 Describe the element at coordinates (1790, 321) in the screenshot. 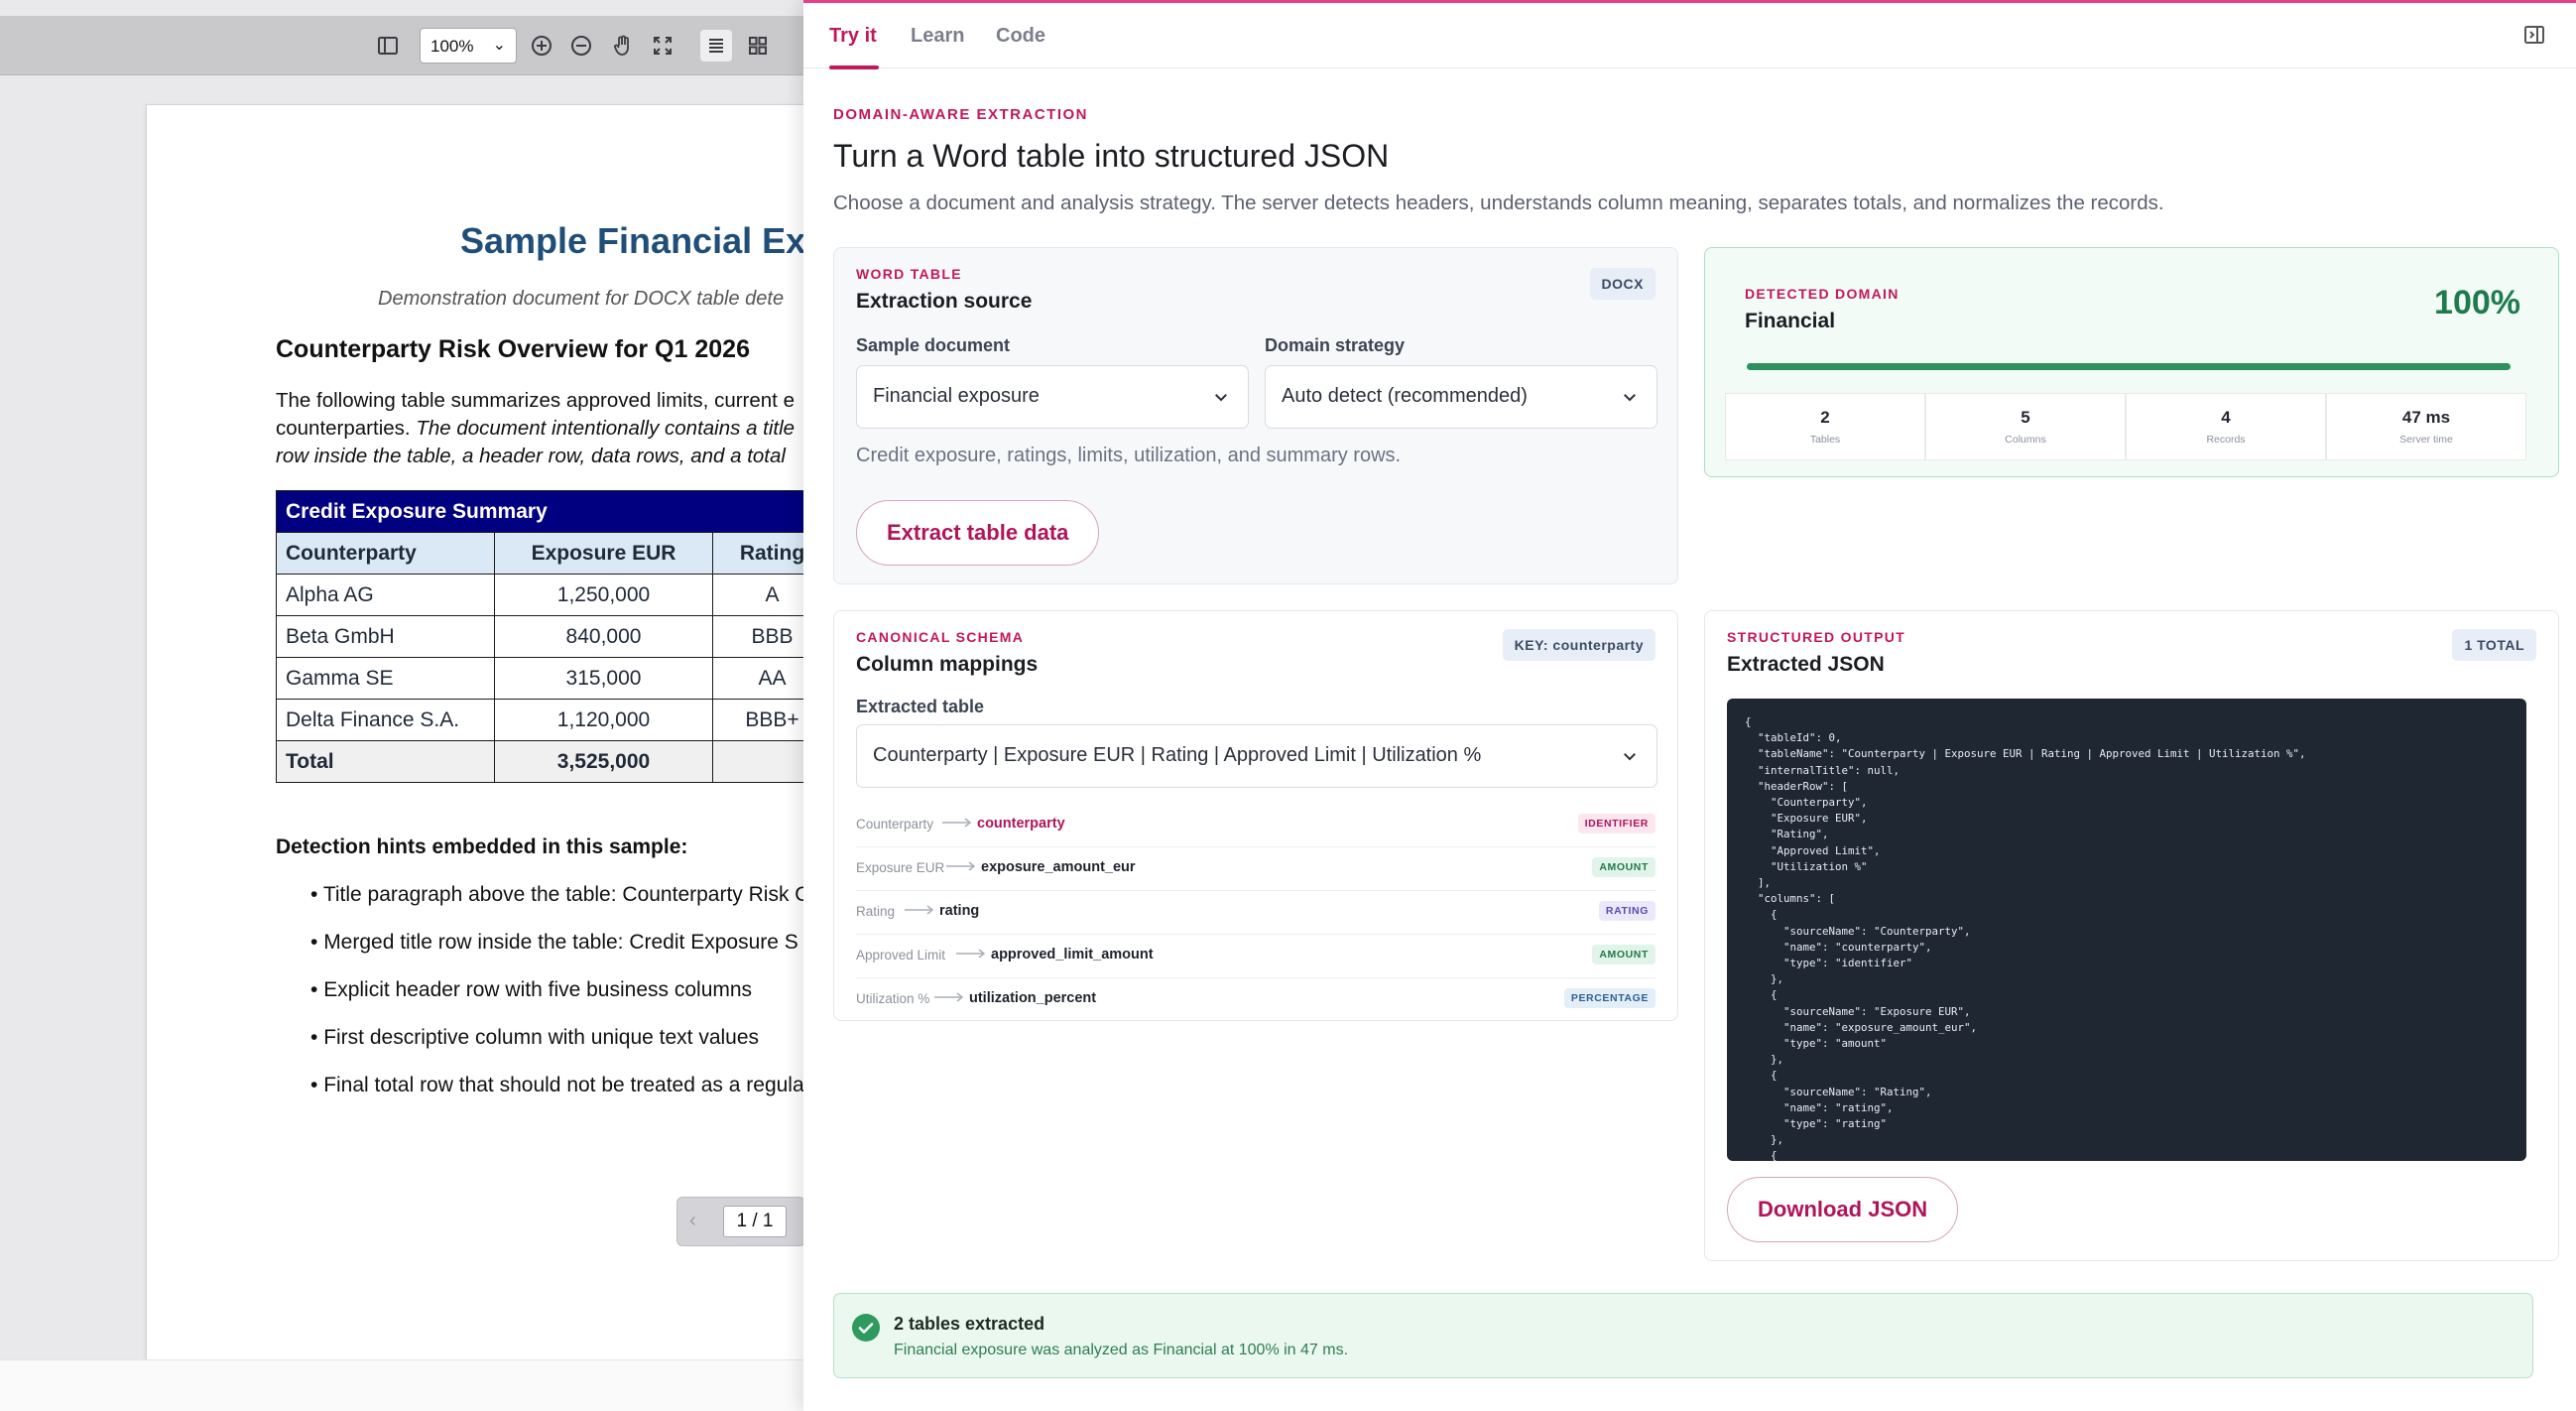

I see `detected-domain-name: Financial` at that location.